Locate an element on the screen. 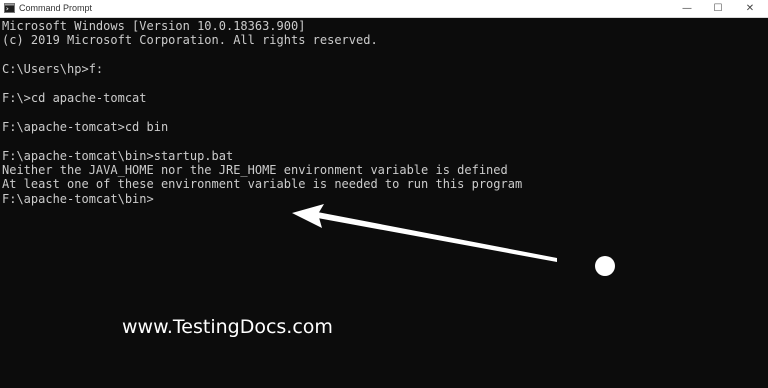  annotation-overlay is located at coordinates (453, 240).